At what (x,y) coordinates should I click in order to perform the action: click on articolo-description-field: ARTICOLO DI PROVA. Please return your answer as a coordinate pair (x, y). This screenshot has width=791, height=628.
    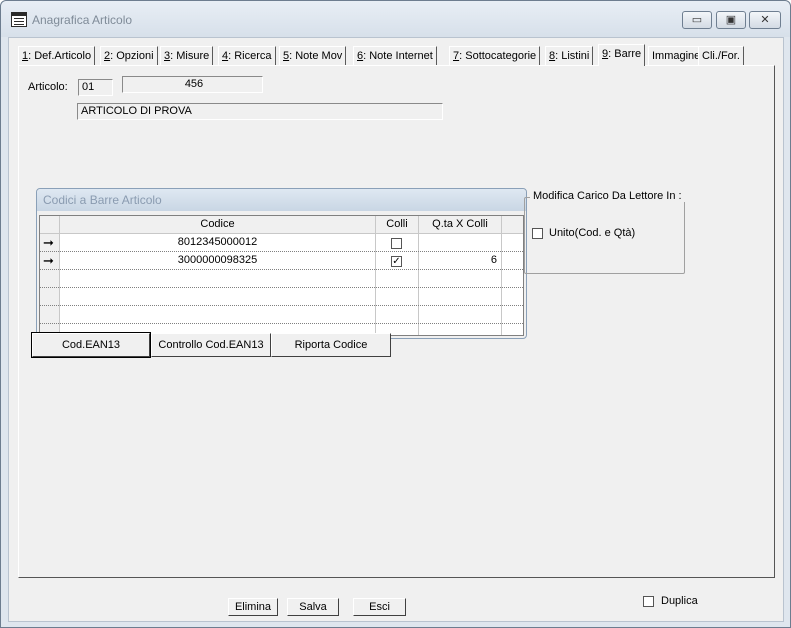
    Looking at the image, I should click on (260, 111).